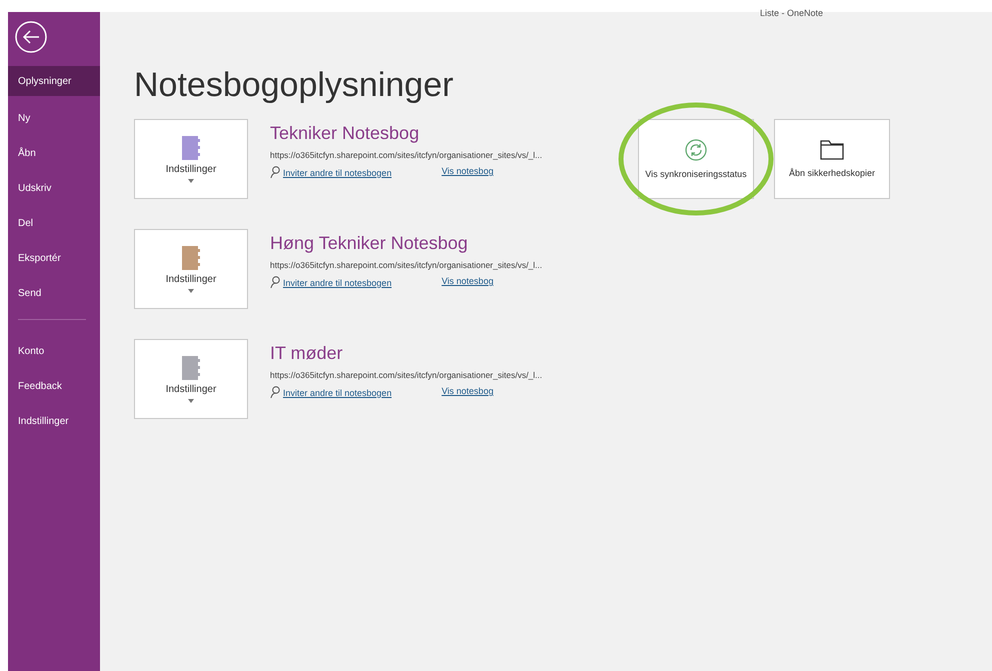 This screenshot has width=992, height=671. I want to click on action-button: Vis synkroniseringsstatus, so click(696, 159).